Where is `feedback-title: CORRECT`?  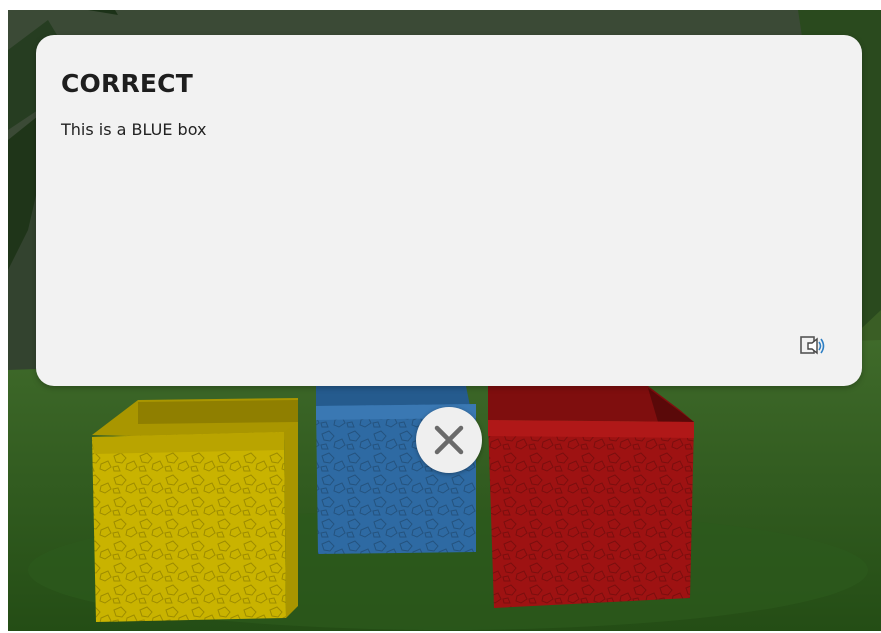
feedback-title: CORRECT is located at coordinates (127, 83).